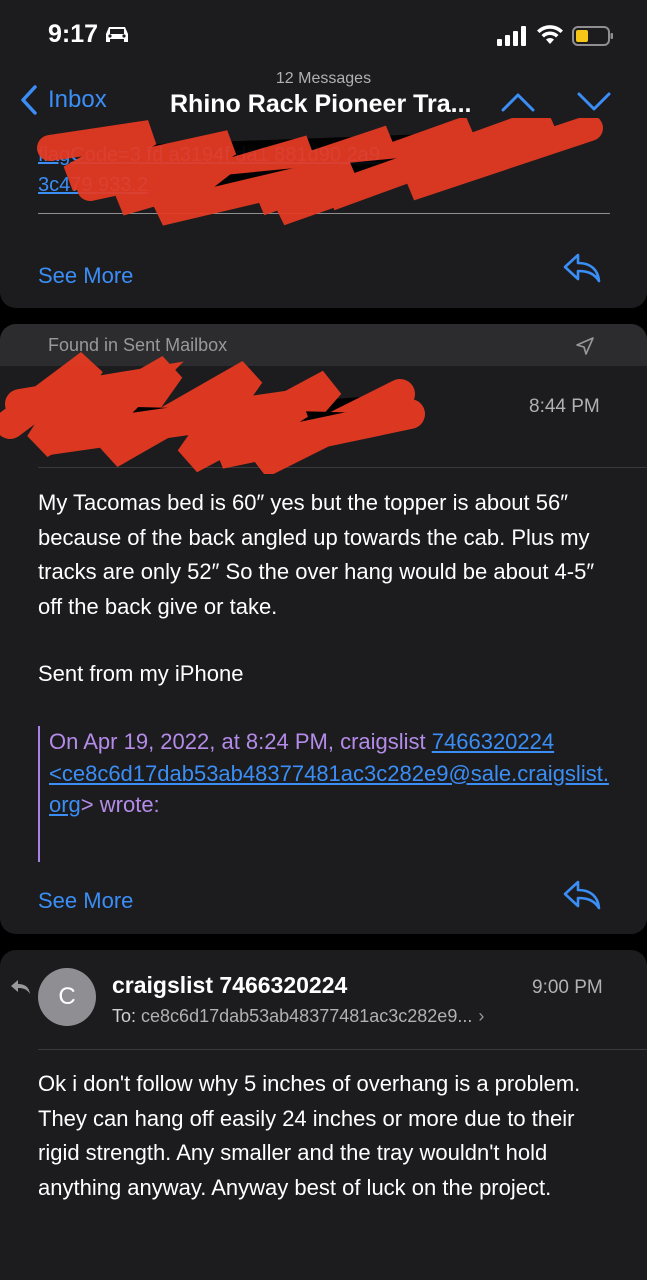 This screenshot has height=1280, width=647. What do you see at coordinates (141, 673) in the screenshot?
I see `signature: Sent from my iPhone` at bounding box center [141, 673].